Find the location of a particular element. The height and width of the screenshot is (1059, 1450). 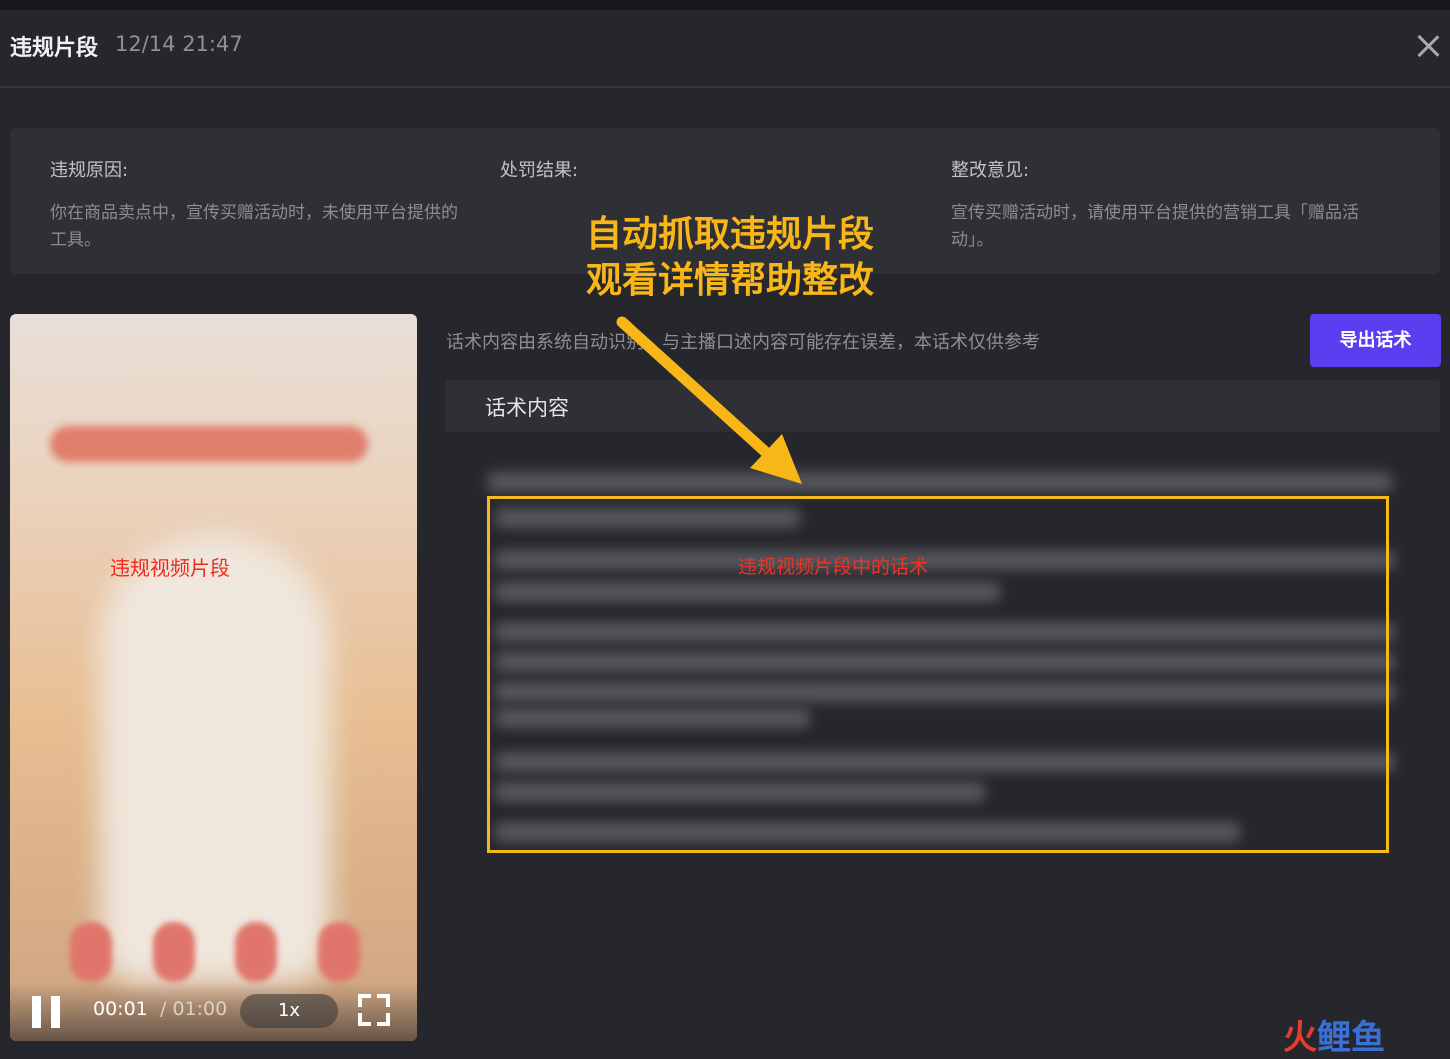

annotation-line-2: 观看详情帮助整改 is located at coordinates (730, 280).